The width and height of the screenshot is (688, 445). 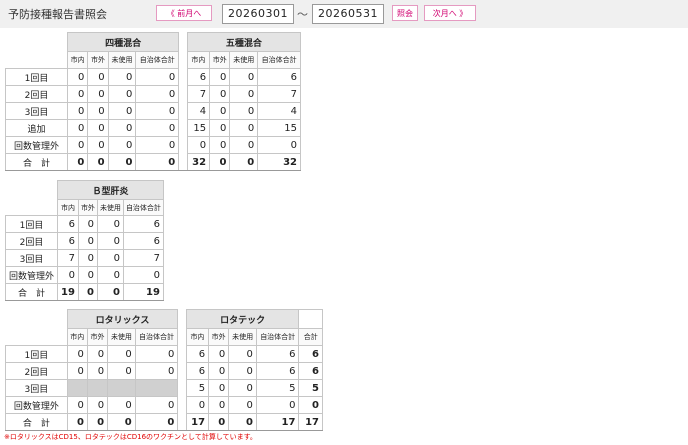 What do you see at coordinates (36, 111) in the screenshot?
I see `row-label: 3回目` at bounding box center [36, 111].